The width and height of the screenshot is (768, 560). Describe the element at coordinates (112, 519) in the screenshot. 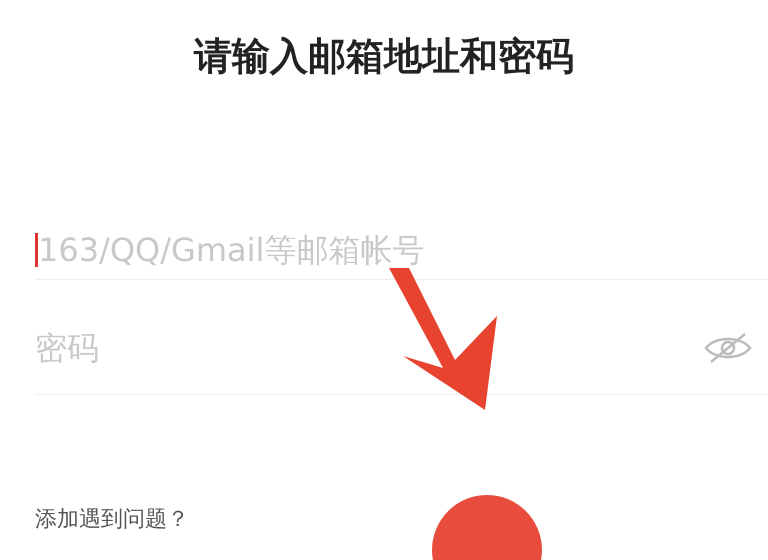

I see `help-link: 添加遇到问题？` at that location.